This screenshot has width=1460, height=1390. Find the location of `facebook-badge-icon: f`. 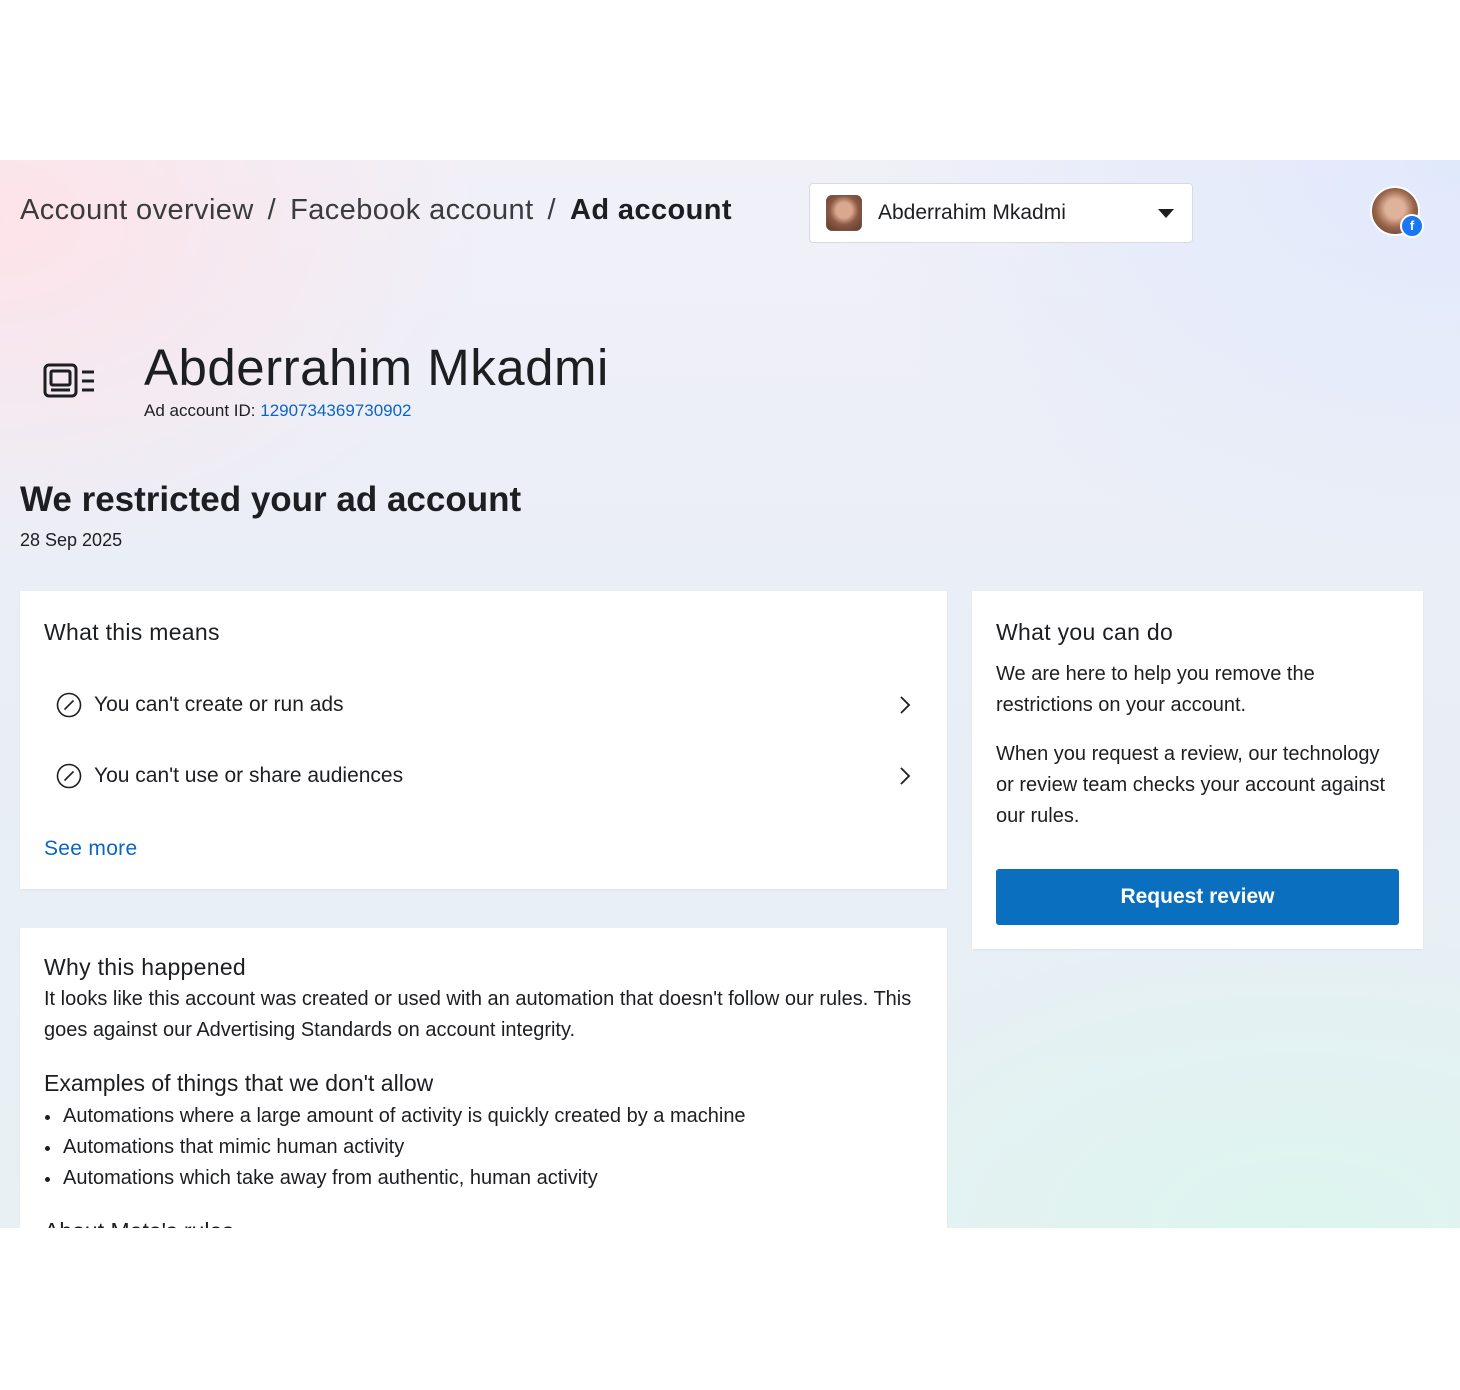

facebook-badge-icon: f is located at coordinates (1412, 226).